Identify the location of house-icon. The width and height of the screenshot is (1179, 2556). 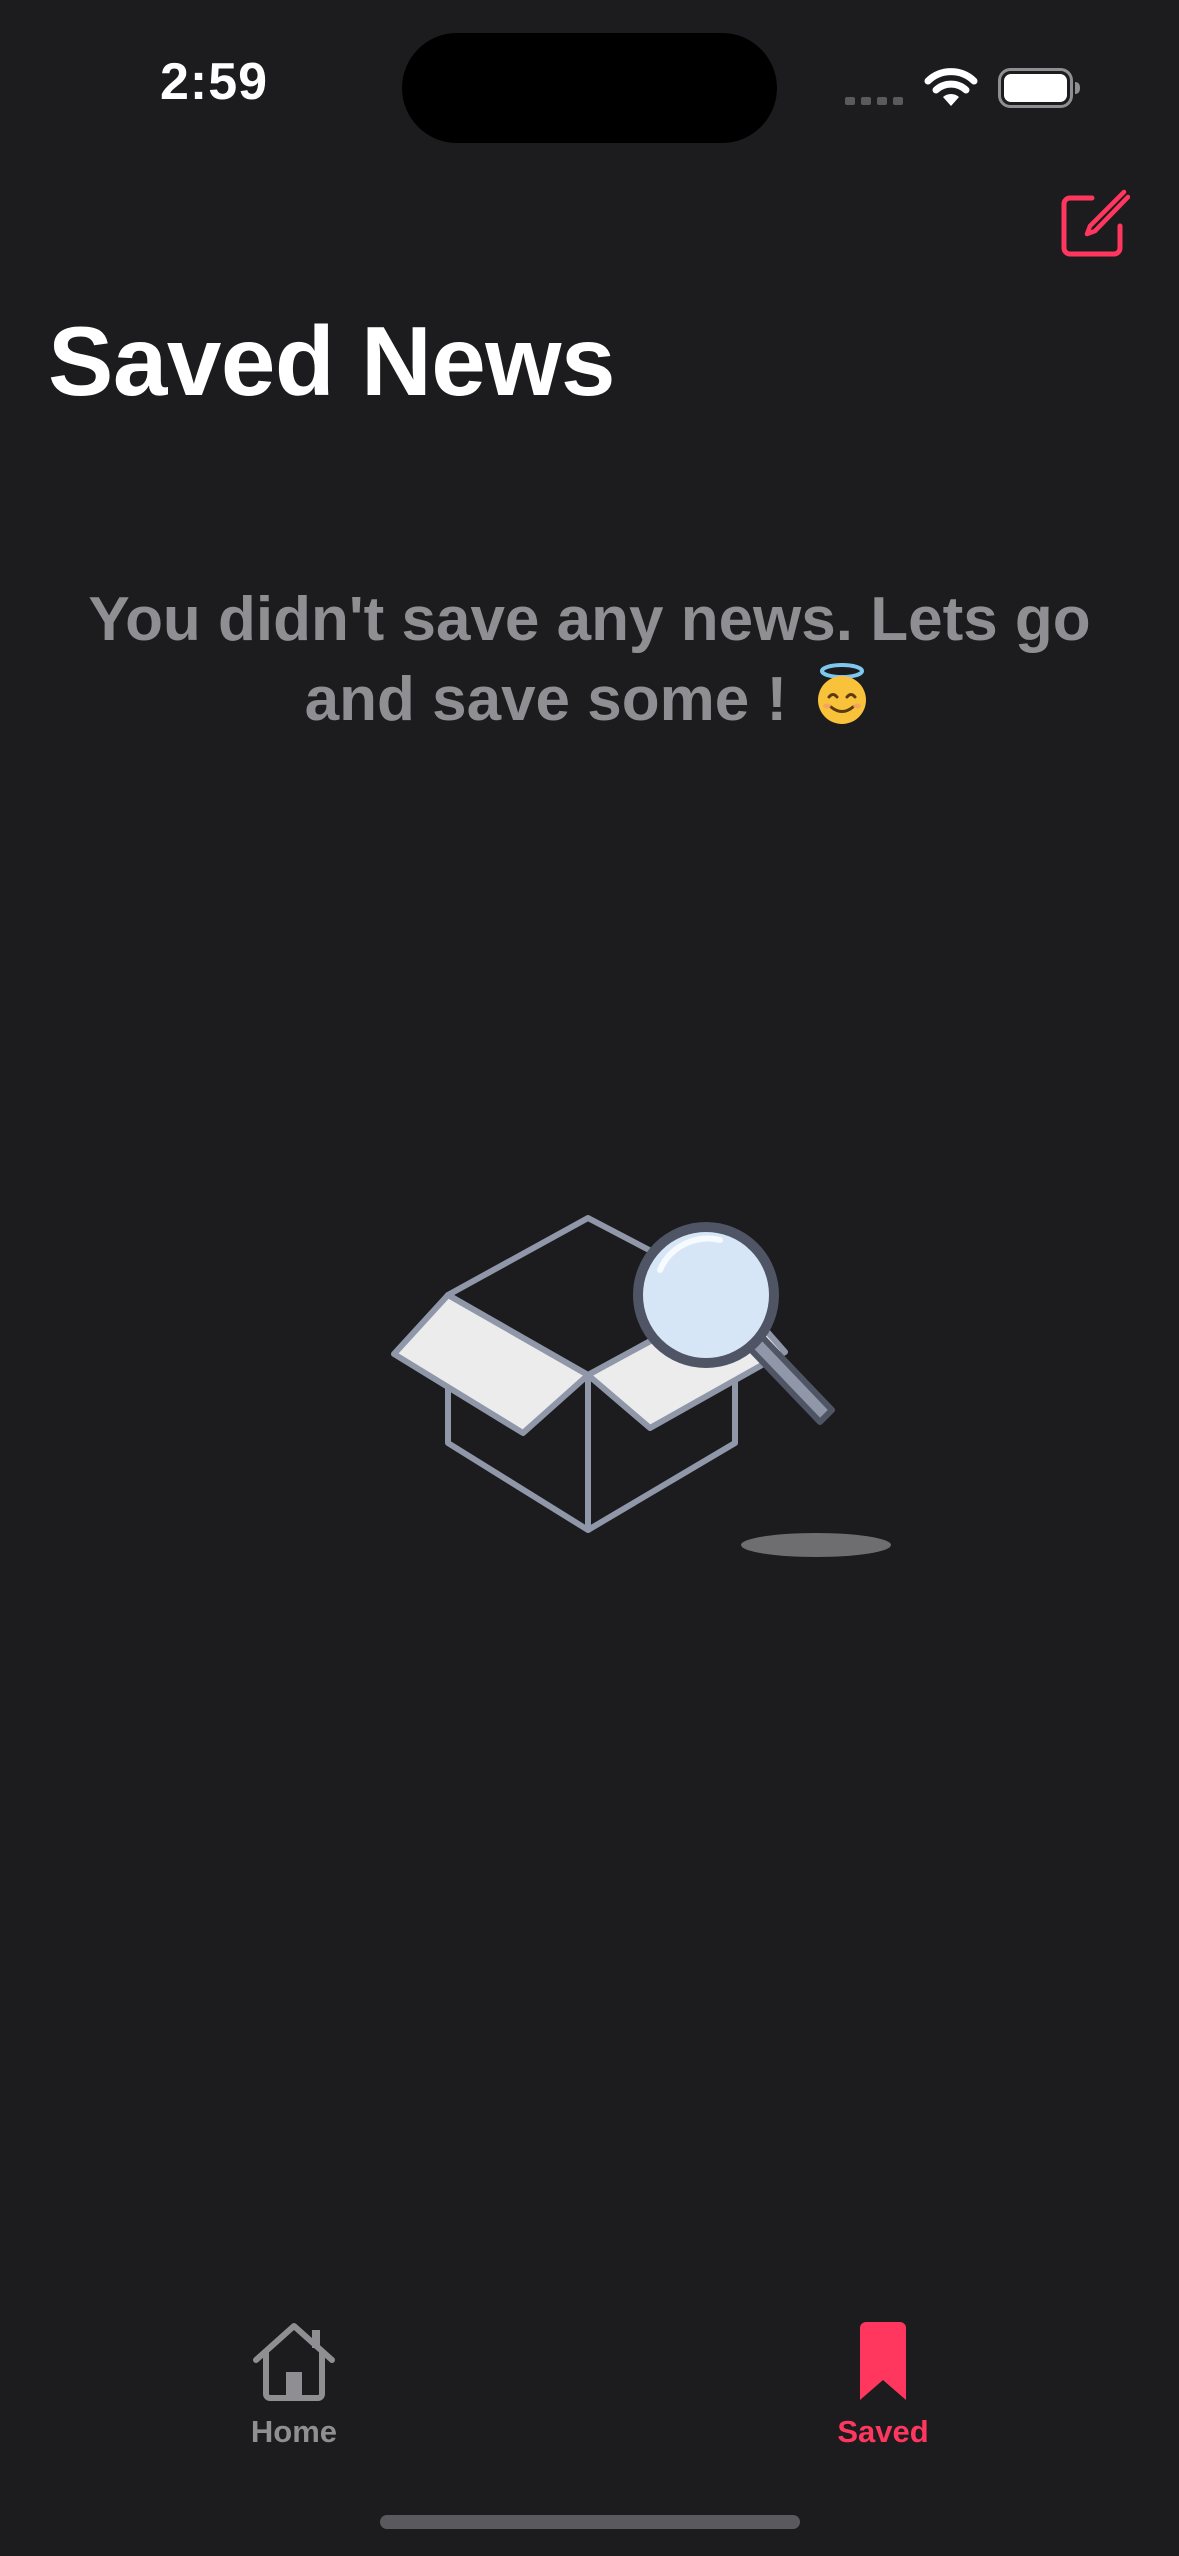
(294, 2362).